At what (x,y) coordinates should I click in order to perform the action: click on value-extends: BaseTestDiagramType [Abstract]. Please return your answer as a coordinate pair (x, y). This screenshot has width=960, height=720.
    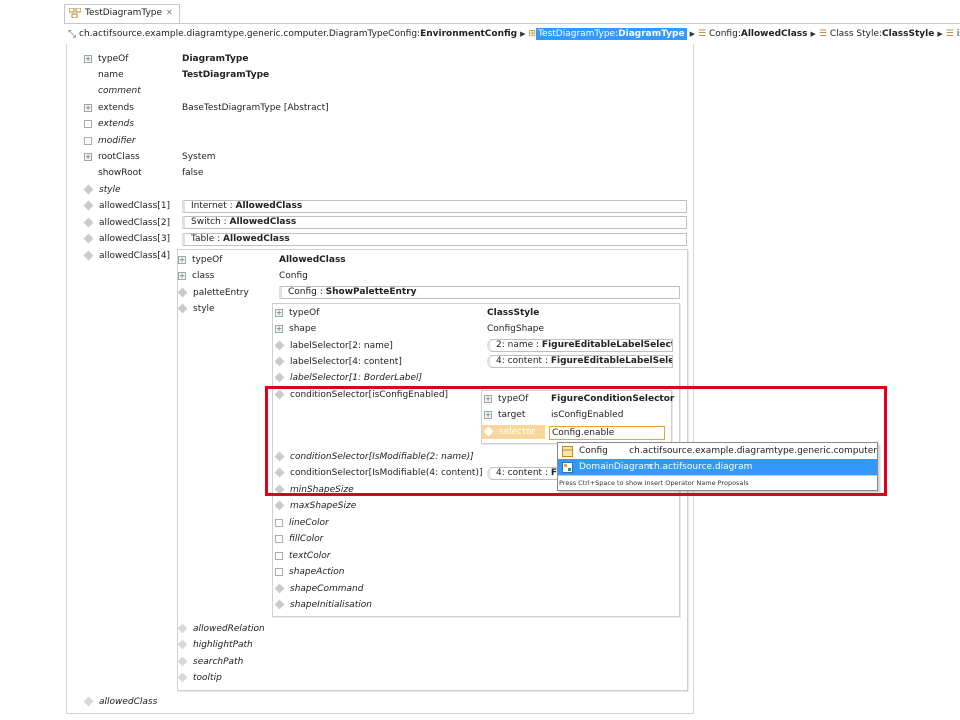
    Looking at the image, I should click on (255, 108).